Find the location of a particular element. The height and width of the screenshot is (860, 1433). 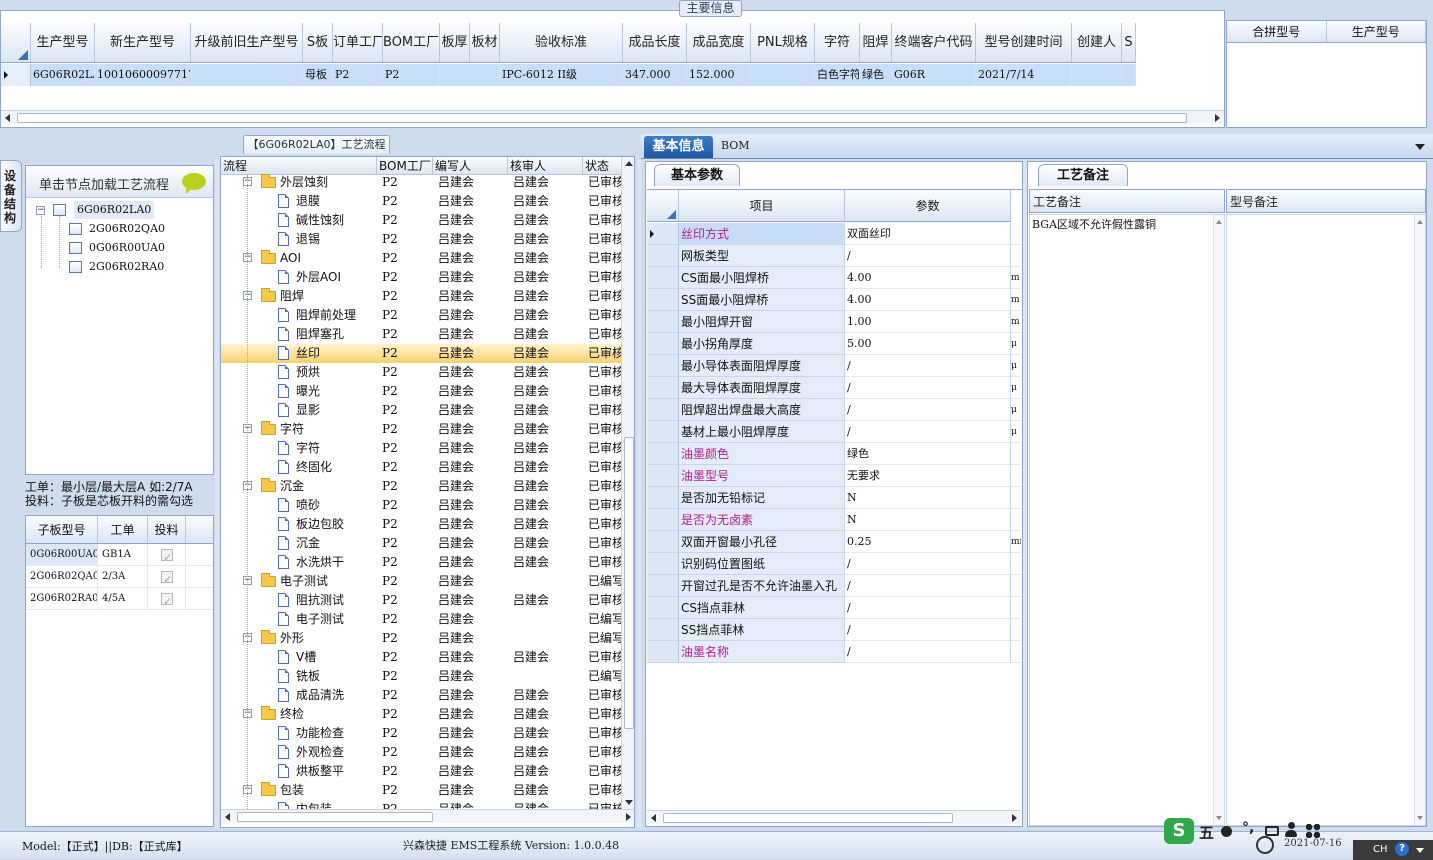

flow-row: − 外形 P2 吕建会 已编写 is located at coordinates (421, 638).